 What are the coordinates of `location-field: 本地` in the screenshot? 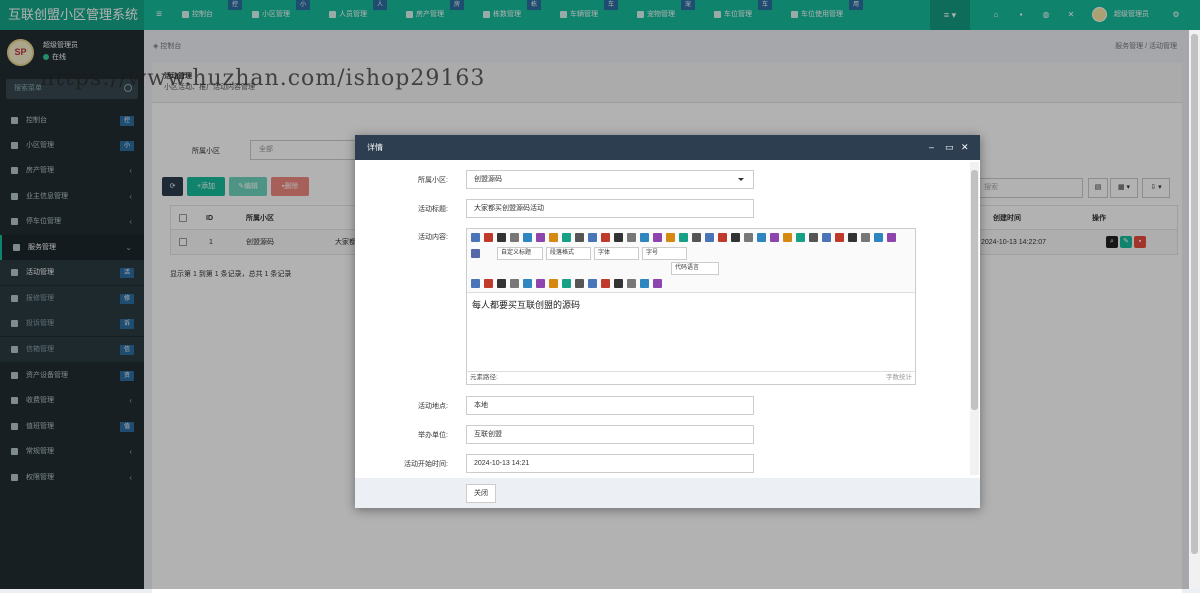 It's located at (610, 405).